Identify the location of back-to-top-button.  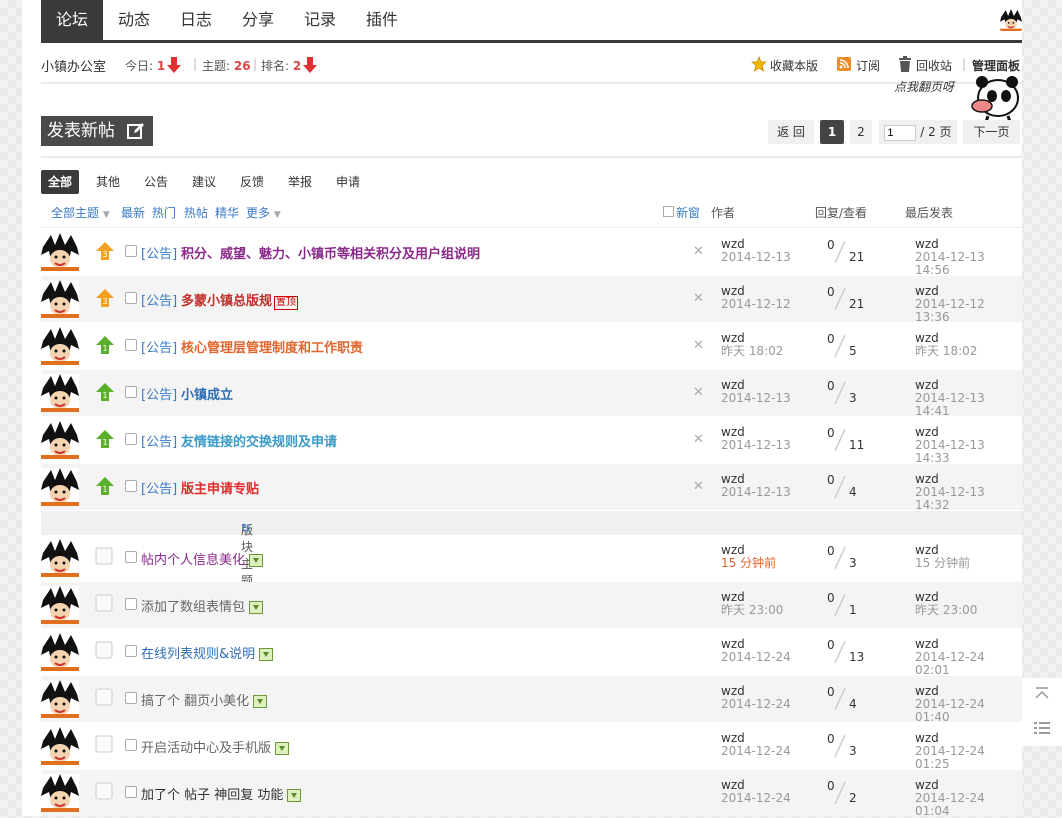
(1042, 695).